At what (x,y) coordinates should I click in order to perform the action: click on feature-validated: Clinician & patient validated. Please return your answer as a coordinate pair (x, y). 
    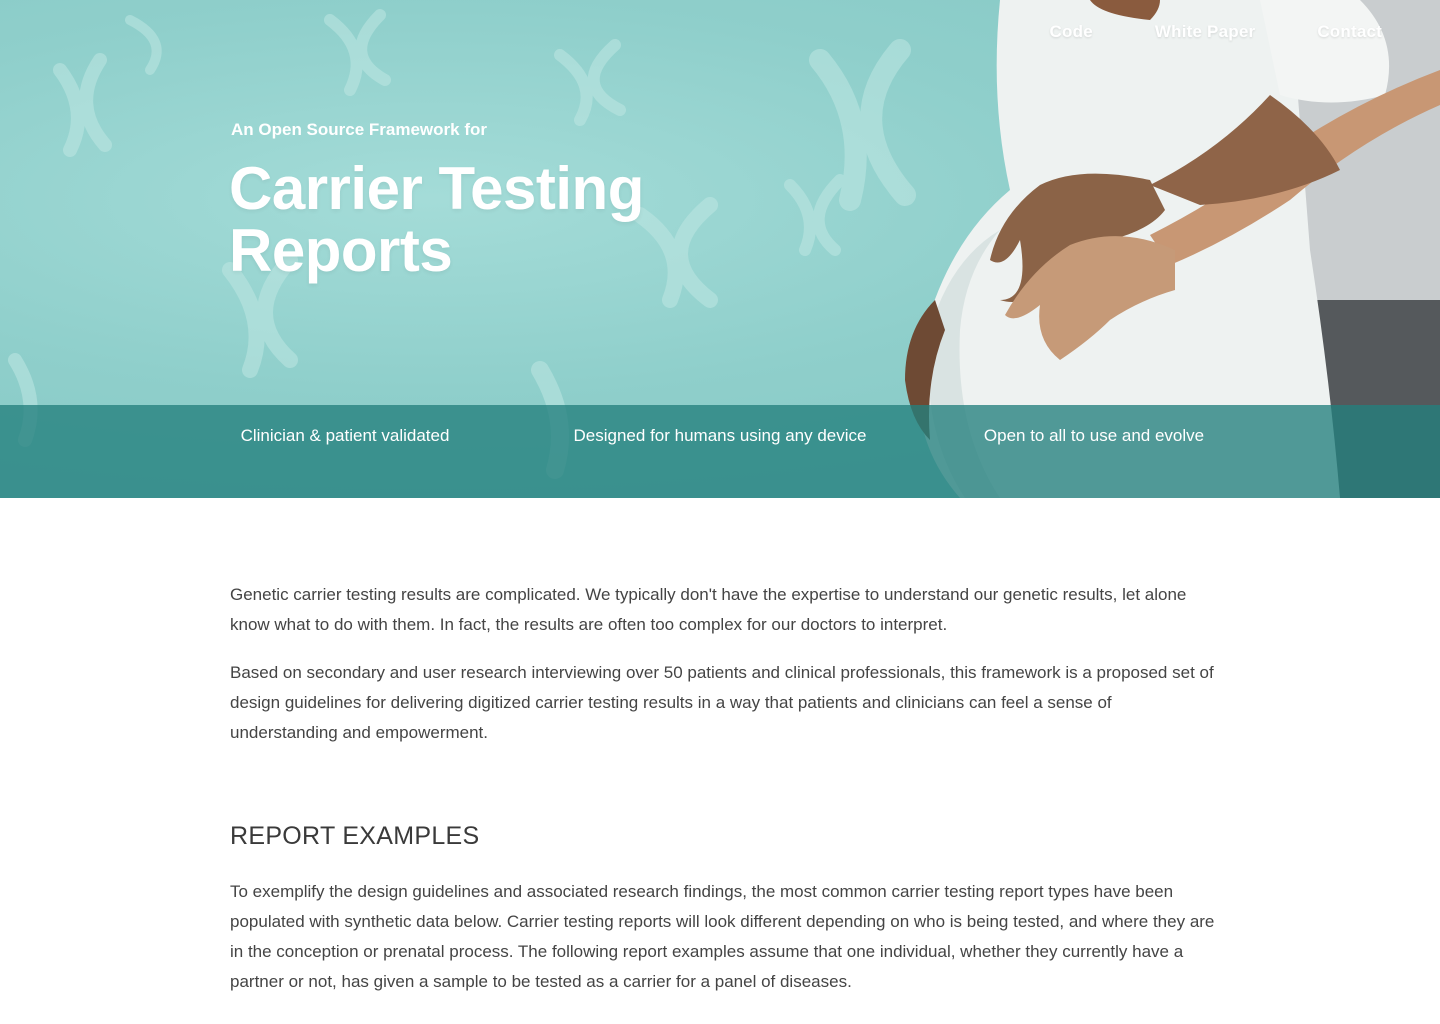
    Looking at the image, I should click on (345, 435).